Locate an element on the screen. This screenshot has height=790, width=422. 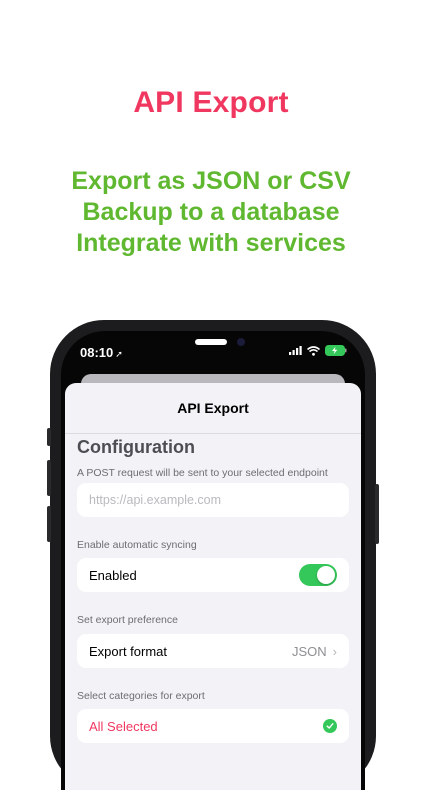
chevron-right-icon: › is located at coordinates (334, 651).